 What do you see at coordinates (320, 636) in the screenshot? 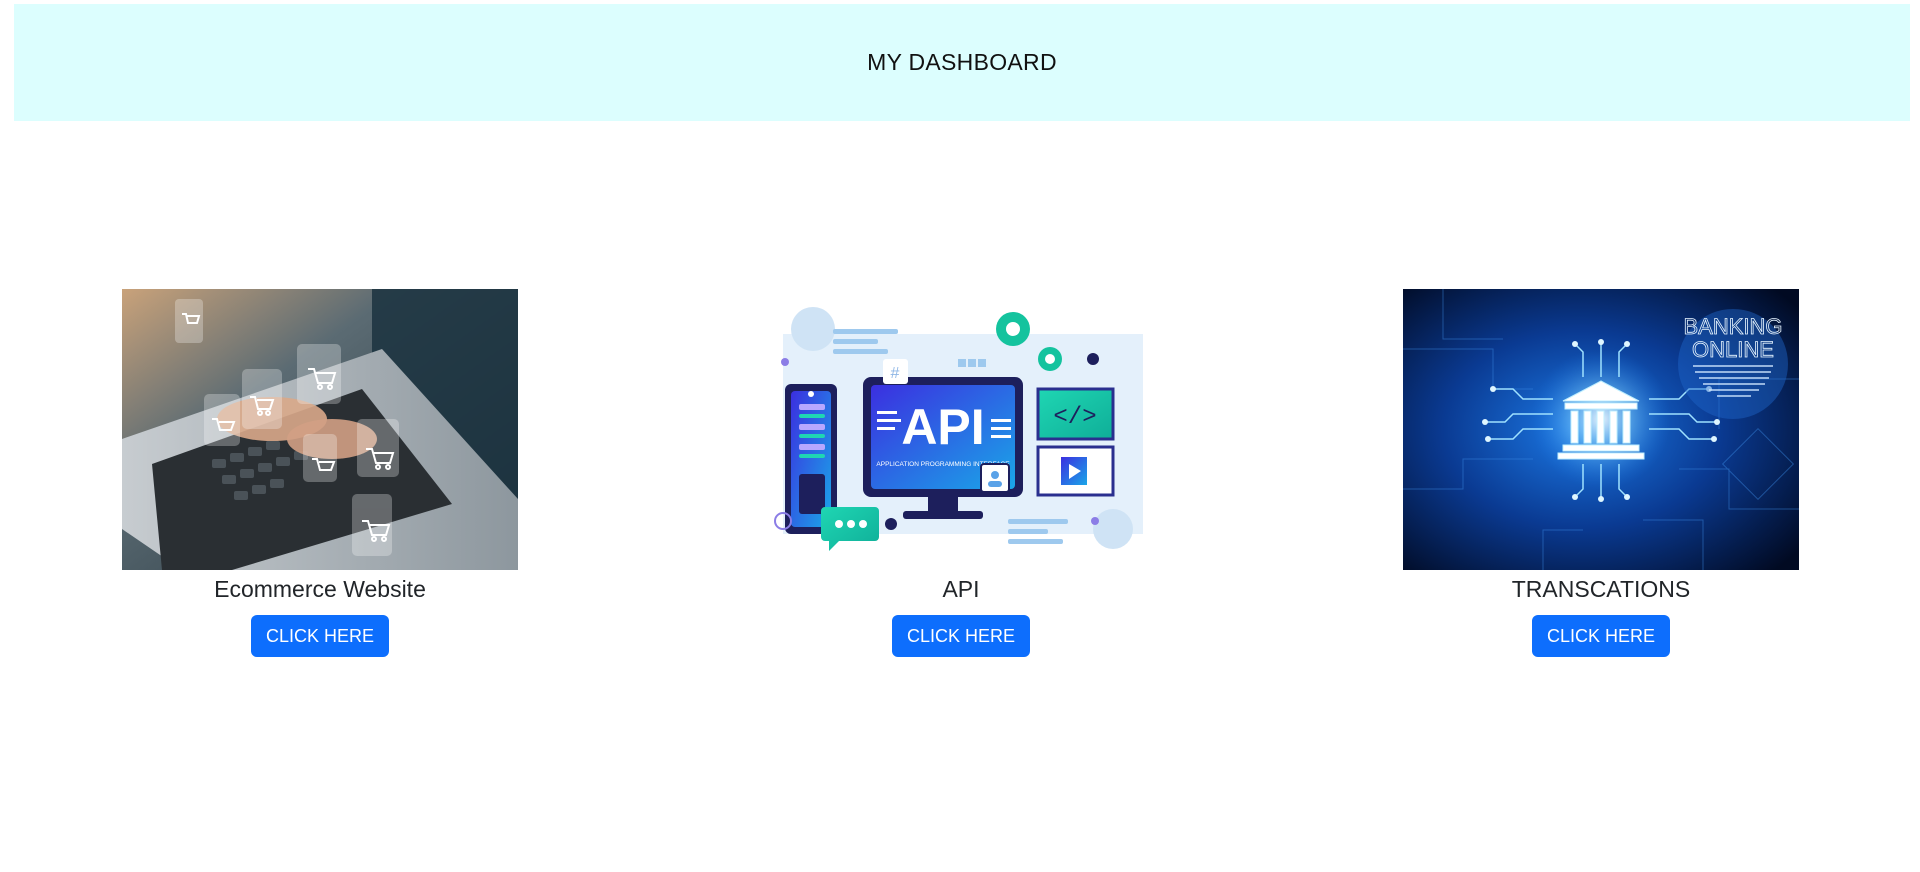
I see `ecommerce-click-button: CLICK HERE` at bounding box center [320, 636].